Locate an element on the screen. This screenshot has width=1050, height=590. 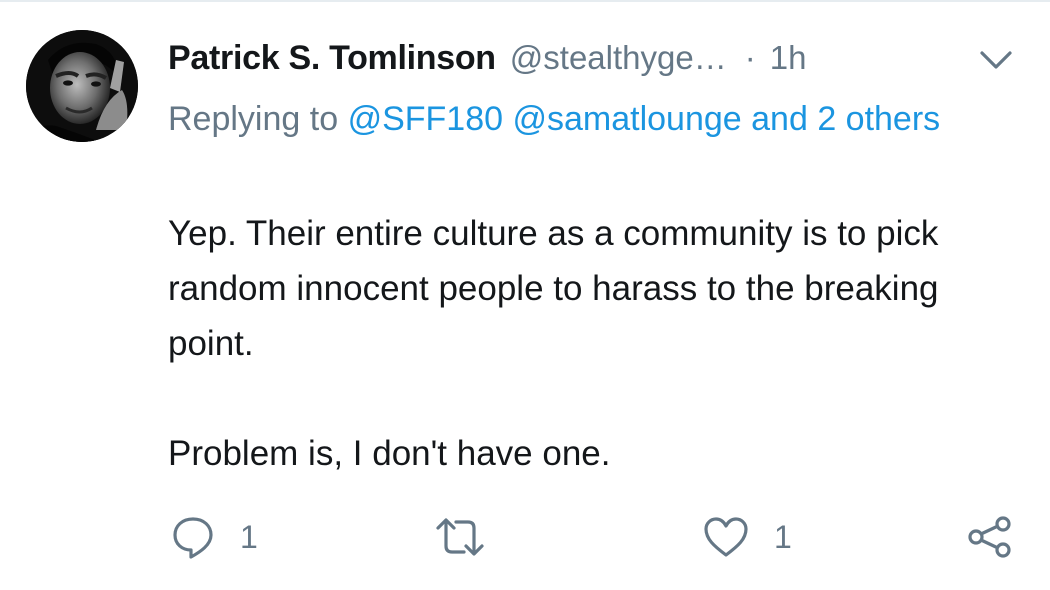
chevron-down-icon is located at coordinates (996, 60).